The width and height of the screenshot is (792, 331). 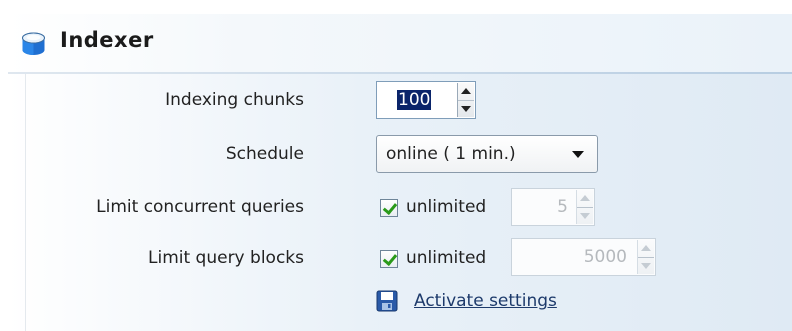 I want to click on indexing-chunks-value: 100, so click(x=414, y=100).